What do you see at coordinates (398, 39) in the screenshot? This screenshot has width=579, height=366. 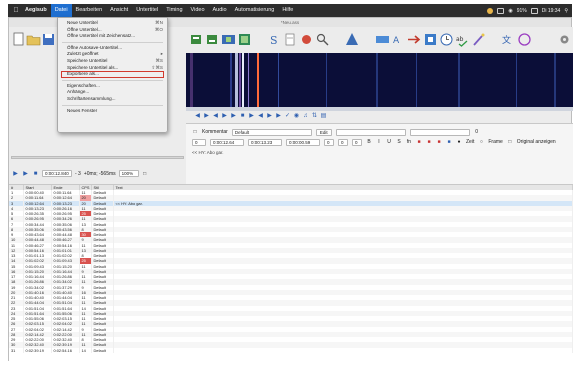 I see `kanji-timer-icon: A` at bounding box center [398, 39].